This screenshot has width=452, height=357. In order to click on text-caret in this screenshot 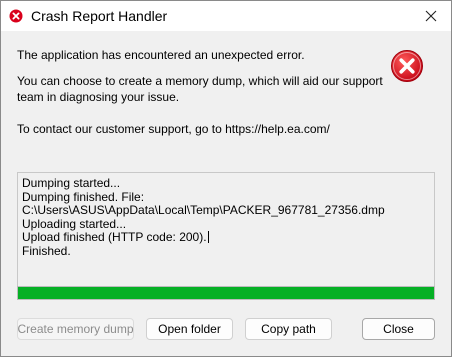, I will do `click(208, 237)`.